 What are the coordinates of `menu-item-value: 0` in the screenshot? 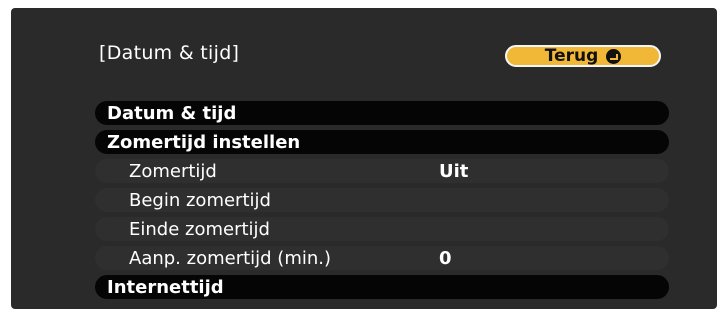 It's located at (445, 258).